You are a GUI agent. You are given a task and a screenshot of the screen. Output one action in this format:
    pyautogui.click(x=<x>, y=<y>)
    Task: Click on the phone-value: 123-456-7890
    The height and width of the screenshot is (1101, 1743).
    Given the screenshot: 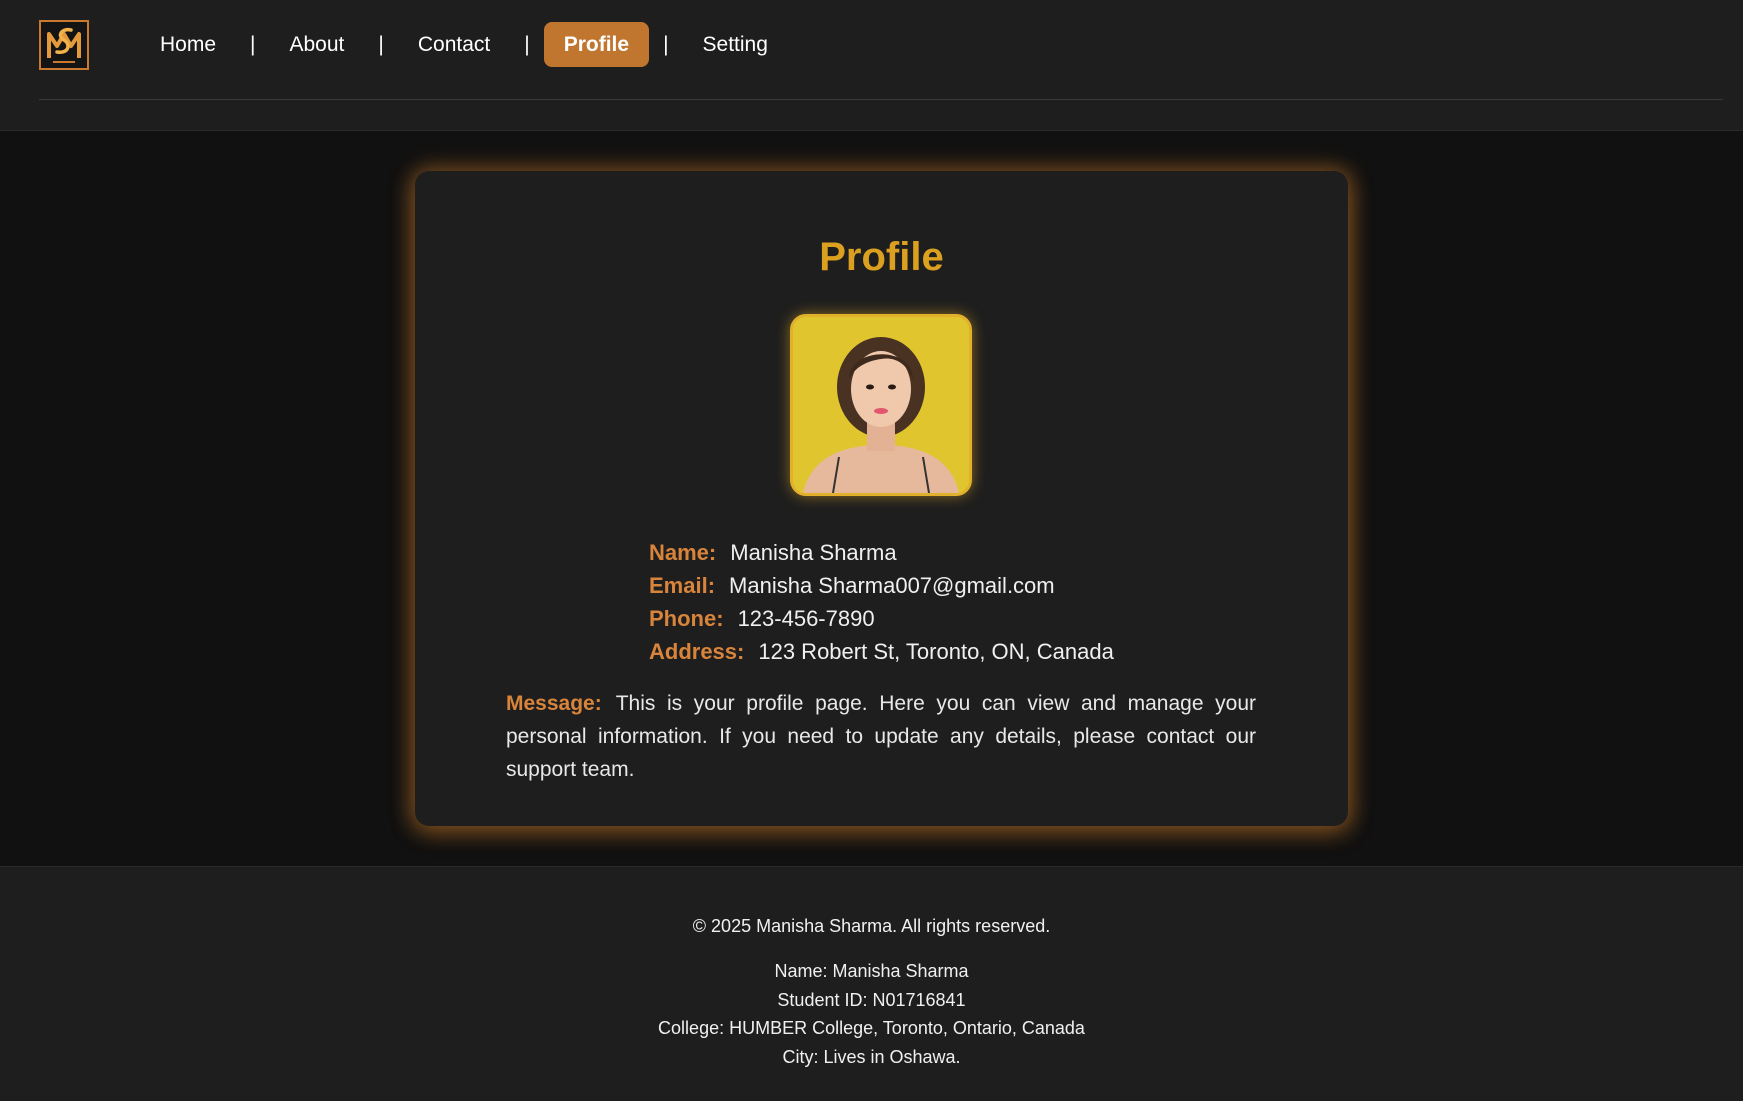 What is the action you would take?
    pyautogui.click(x=806, y=618)
    